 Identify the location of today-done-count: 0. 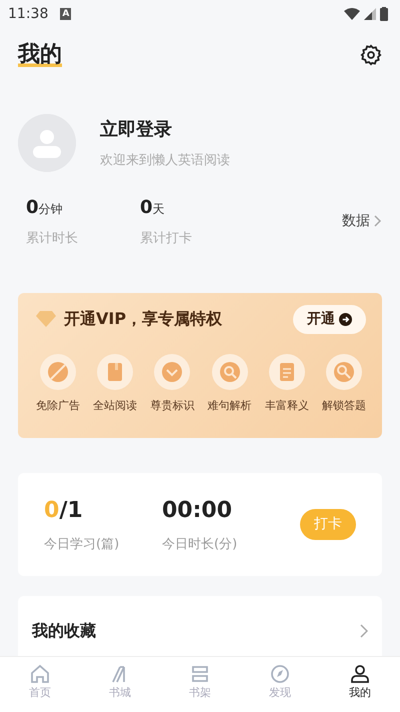
(52, 510).